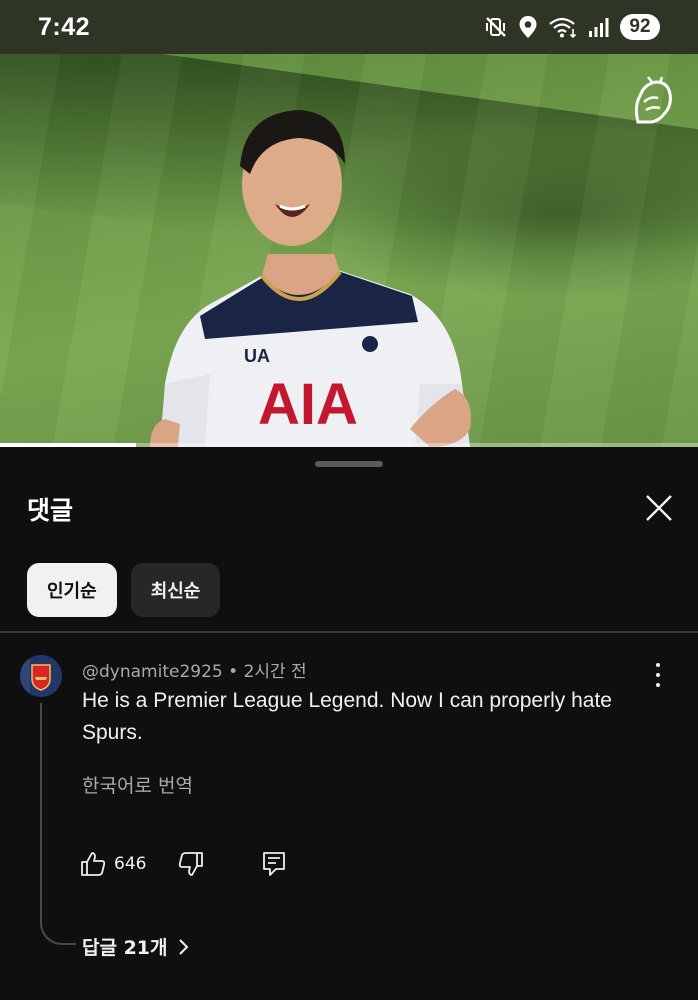  I want to click on arsenal-crest-icon, so click(41, 676).